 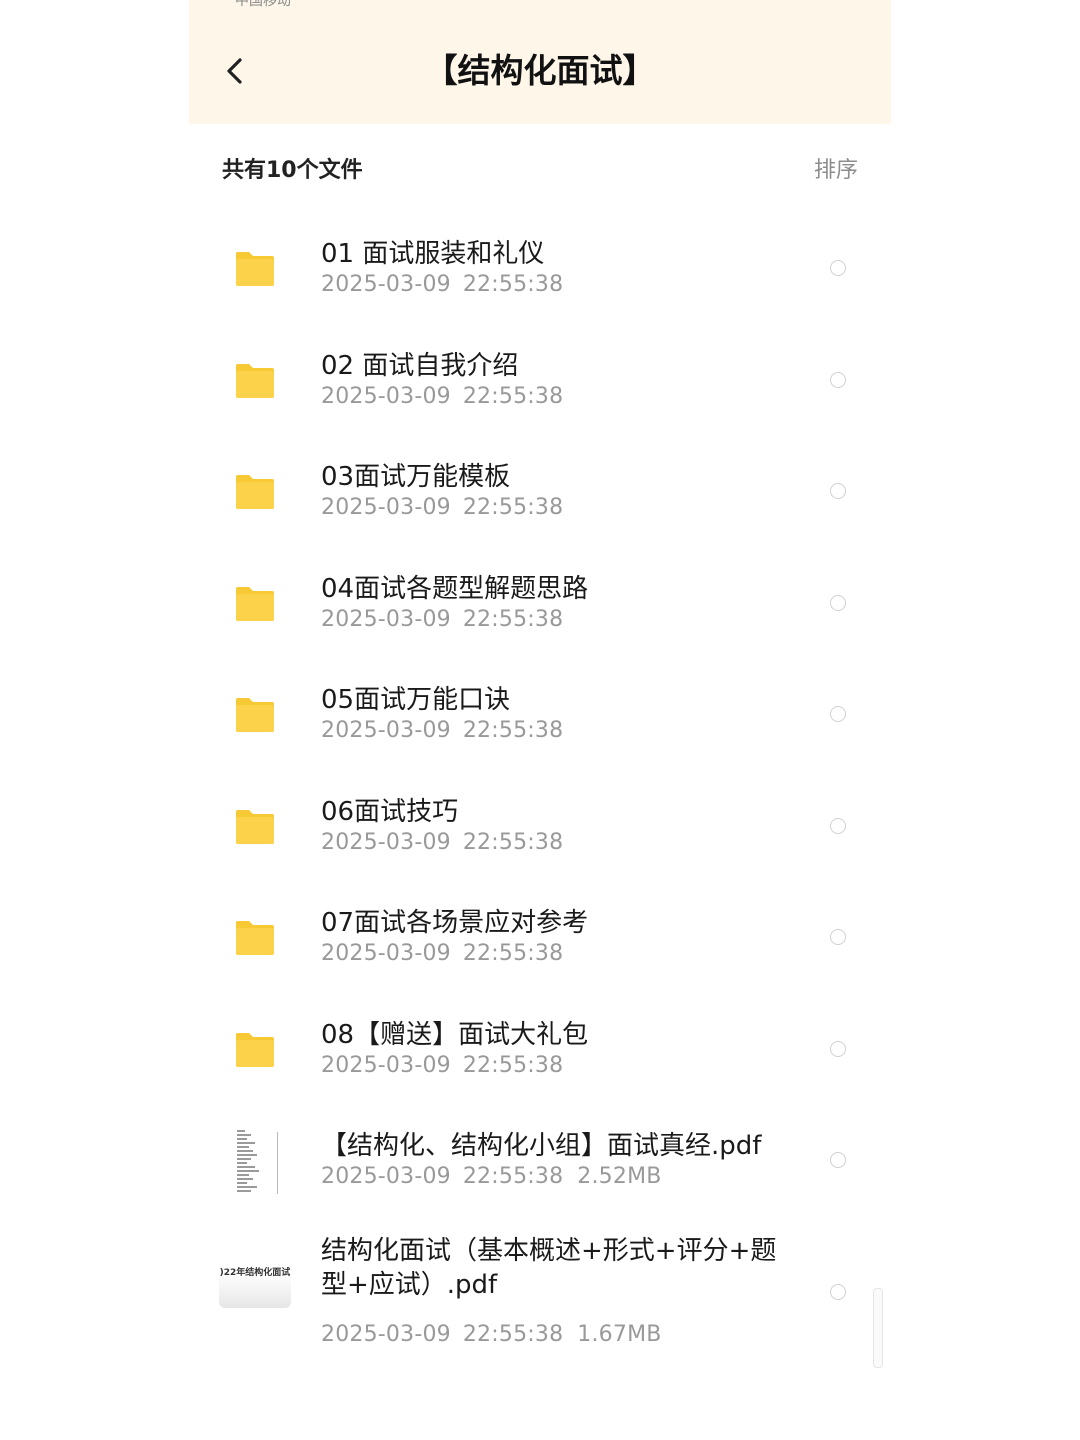 I want to click on file-size: 2.52MB, so click(x=619, y=1176).